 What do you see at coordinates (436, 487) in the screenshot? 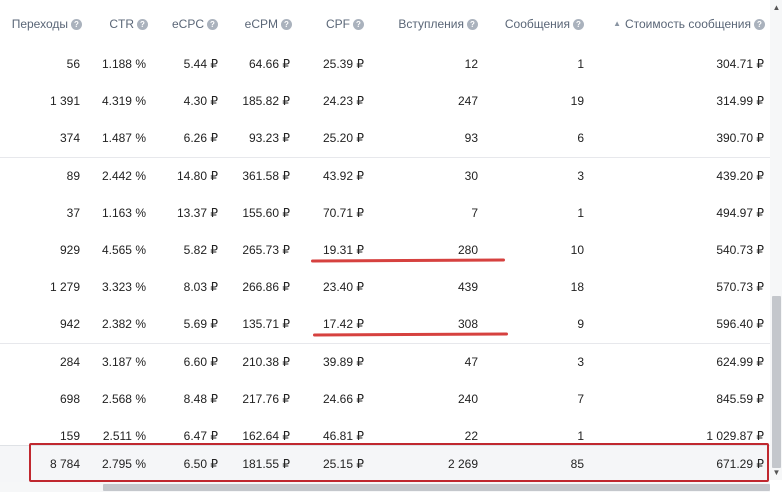
I see `horizontal-scrollbar-thumb` at bounding box center [436, 487].